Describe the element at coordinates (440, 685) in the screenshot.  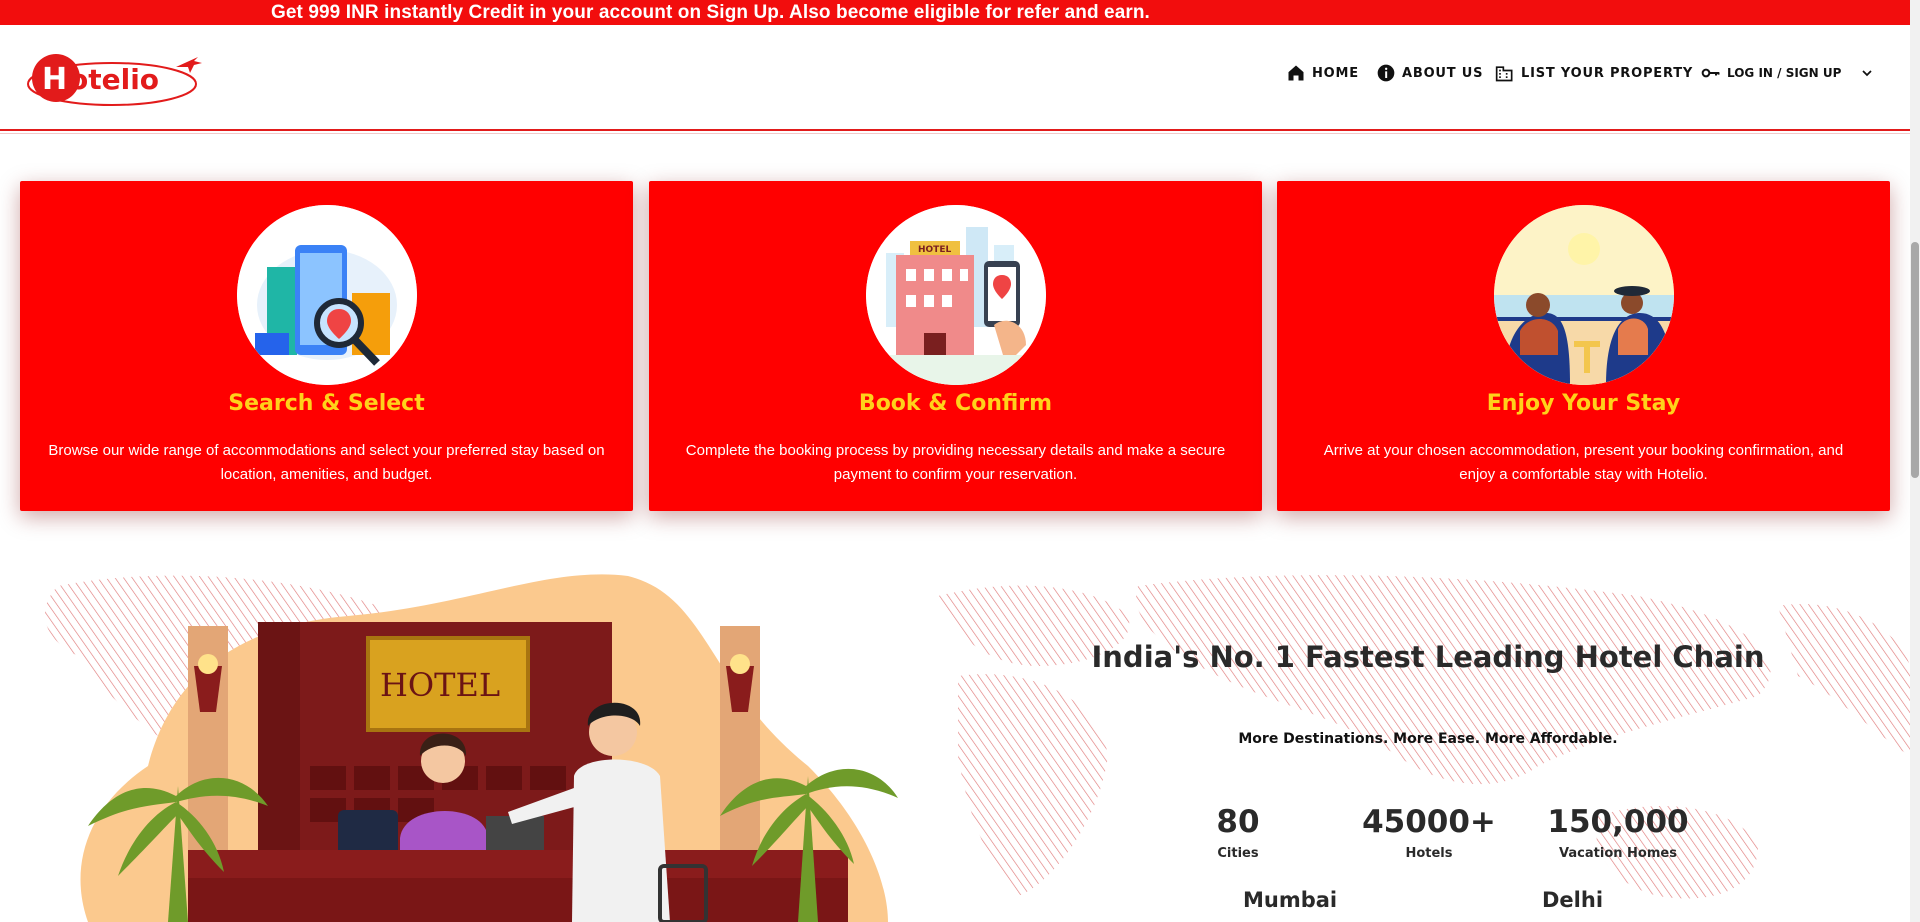
I see `hotel-sign-text: HOTEL` at that location.